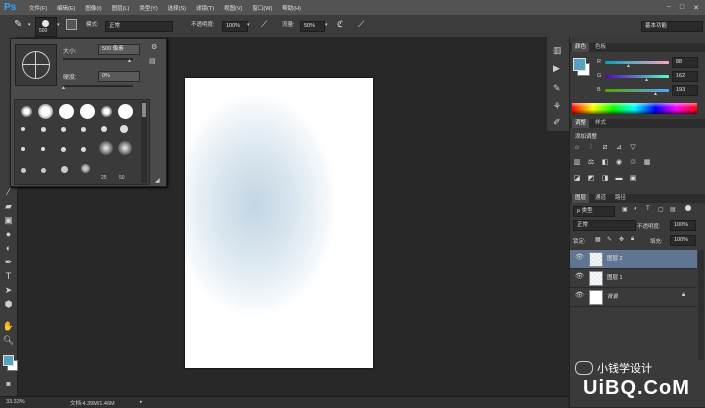 Image resolution: width=705 pixels, height=408 pixels. What do you see at coordinates (619, 162) in the screenshot?
I see `photo-filter-icon: ◉` at bounding box center [619, 162].